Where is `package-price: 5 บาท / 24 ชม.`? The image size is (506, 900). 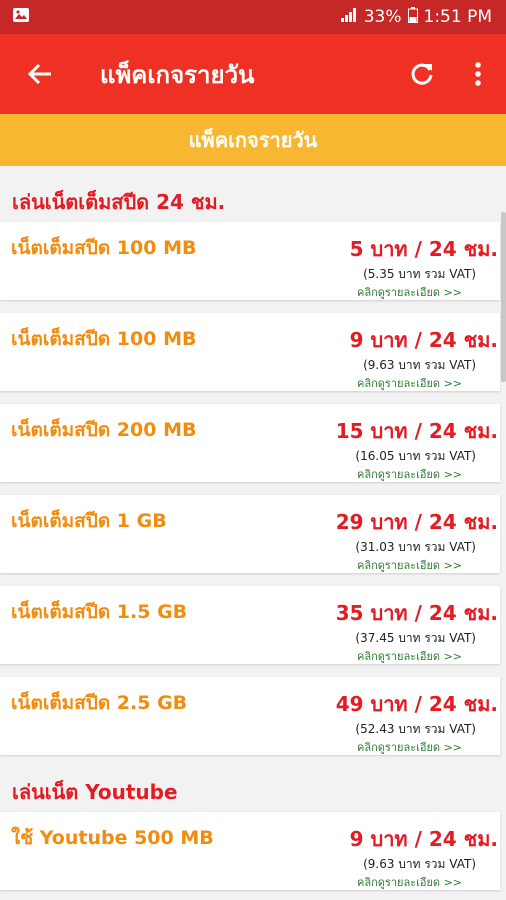
package-price: 5 บาท / 24 ชม. is located at coordinates (423, 249).